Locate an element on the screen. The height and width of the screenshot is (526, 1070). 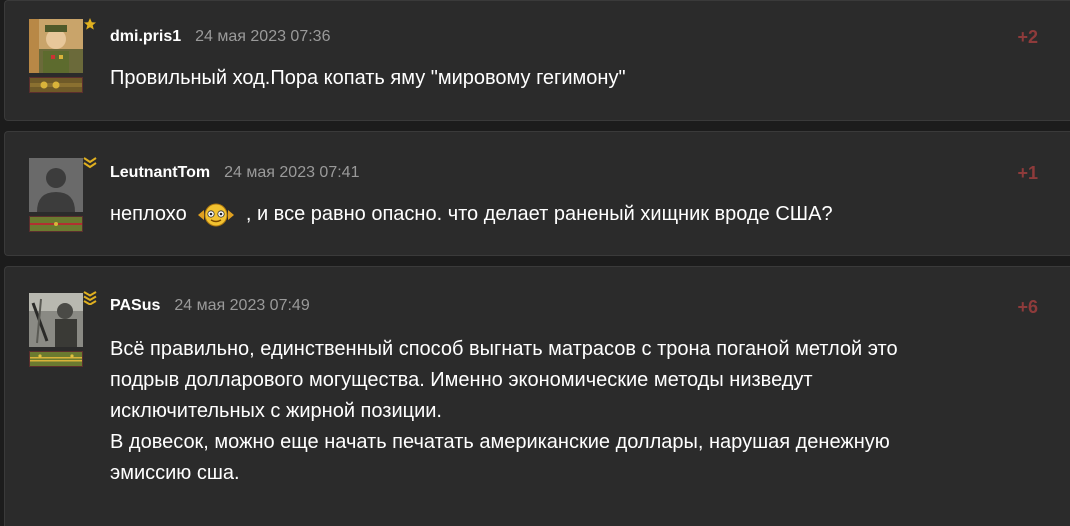
comment-date: 24 мая 2023 07:41 is located at coordinates (292, 172).